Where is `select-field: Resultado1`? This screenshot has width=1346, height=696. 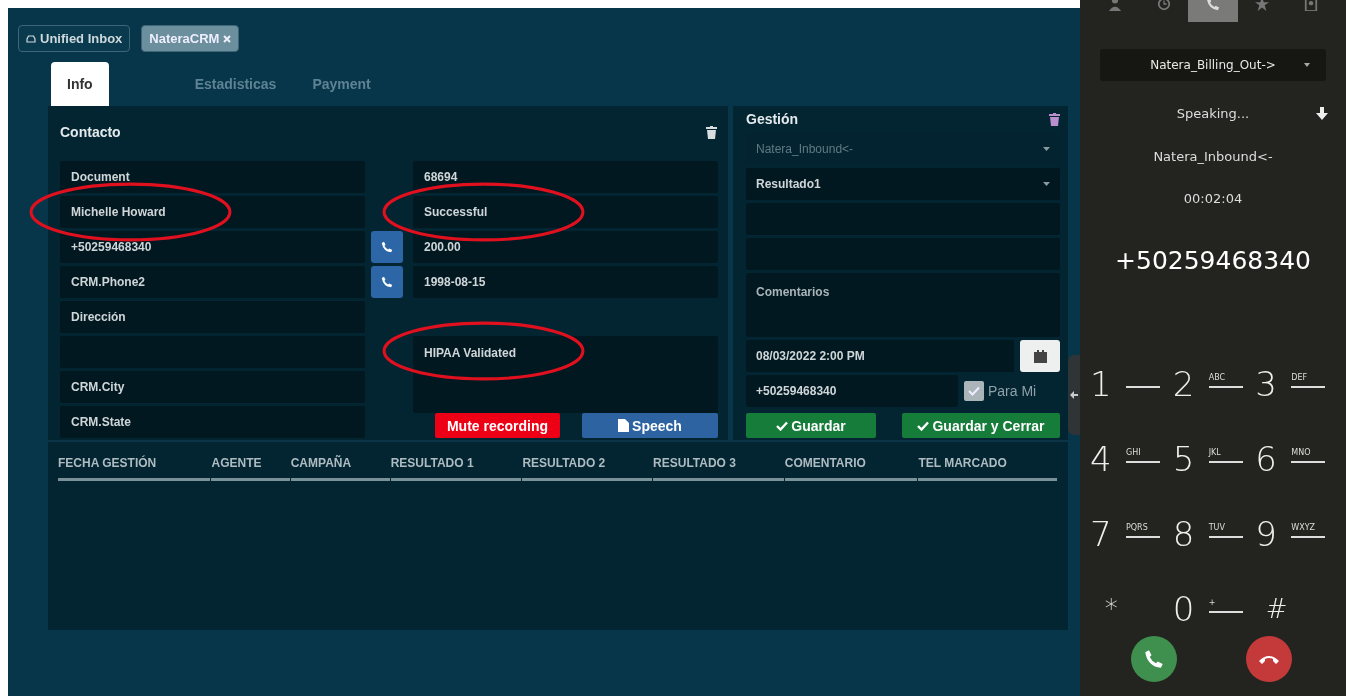 select-field: Resultado1 is located at coordinates (903, 184).